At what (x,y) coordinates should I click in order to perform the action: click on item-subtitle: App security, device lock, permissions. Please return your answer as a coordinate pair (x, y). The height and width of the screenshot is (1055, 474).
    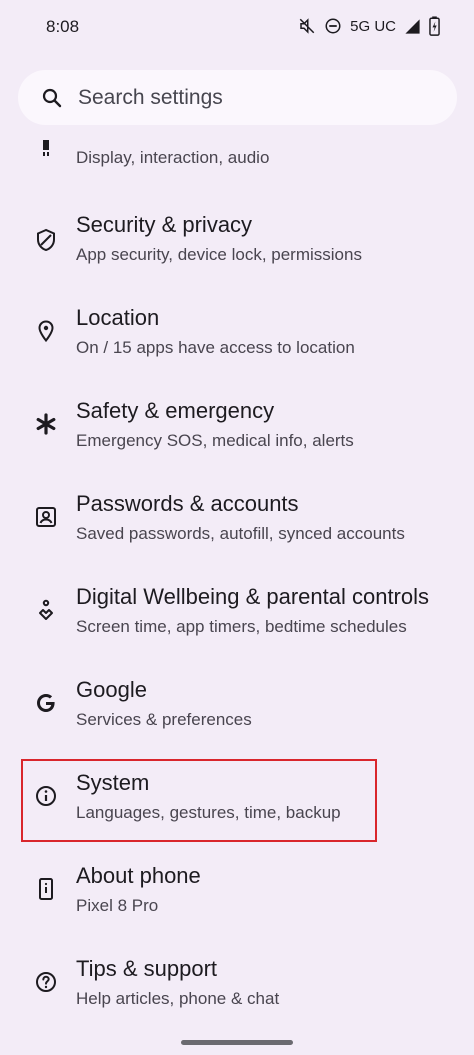
    Looking at the image, I should click on (219, 254).